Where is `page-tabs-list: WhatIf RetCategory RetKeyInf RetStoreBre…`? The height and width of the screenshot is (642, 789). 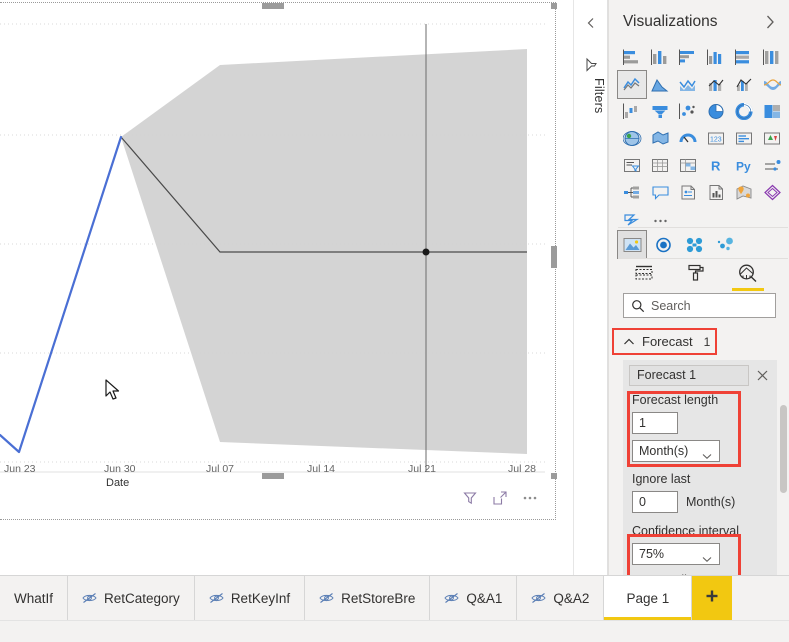 page-tabs-list: WhatIf RetCategory RetKeyInf RetStoreBre… is located at coordinates (366, 598).